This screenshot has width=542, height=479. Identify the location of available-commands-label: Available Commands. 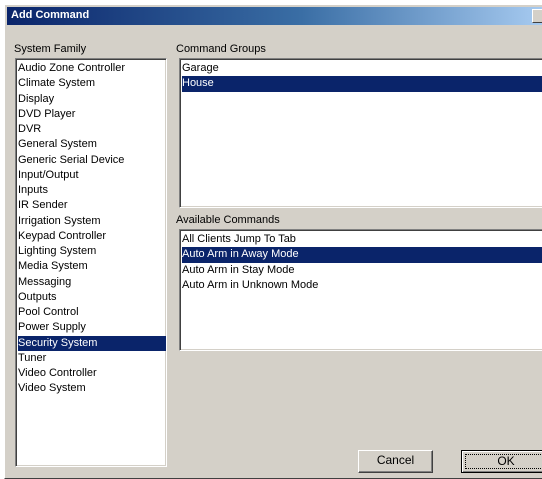
(228, 220).